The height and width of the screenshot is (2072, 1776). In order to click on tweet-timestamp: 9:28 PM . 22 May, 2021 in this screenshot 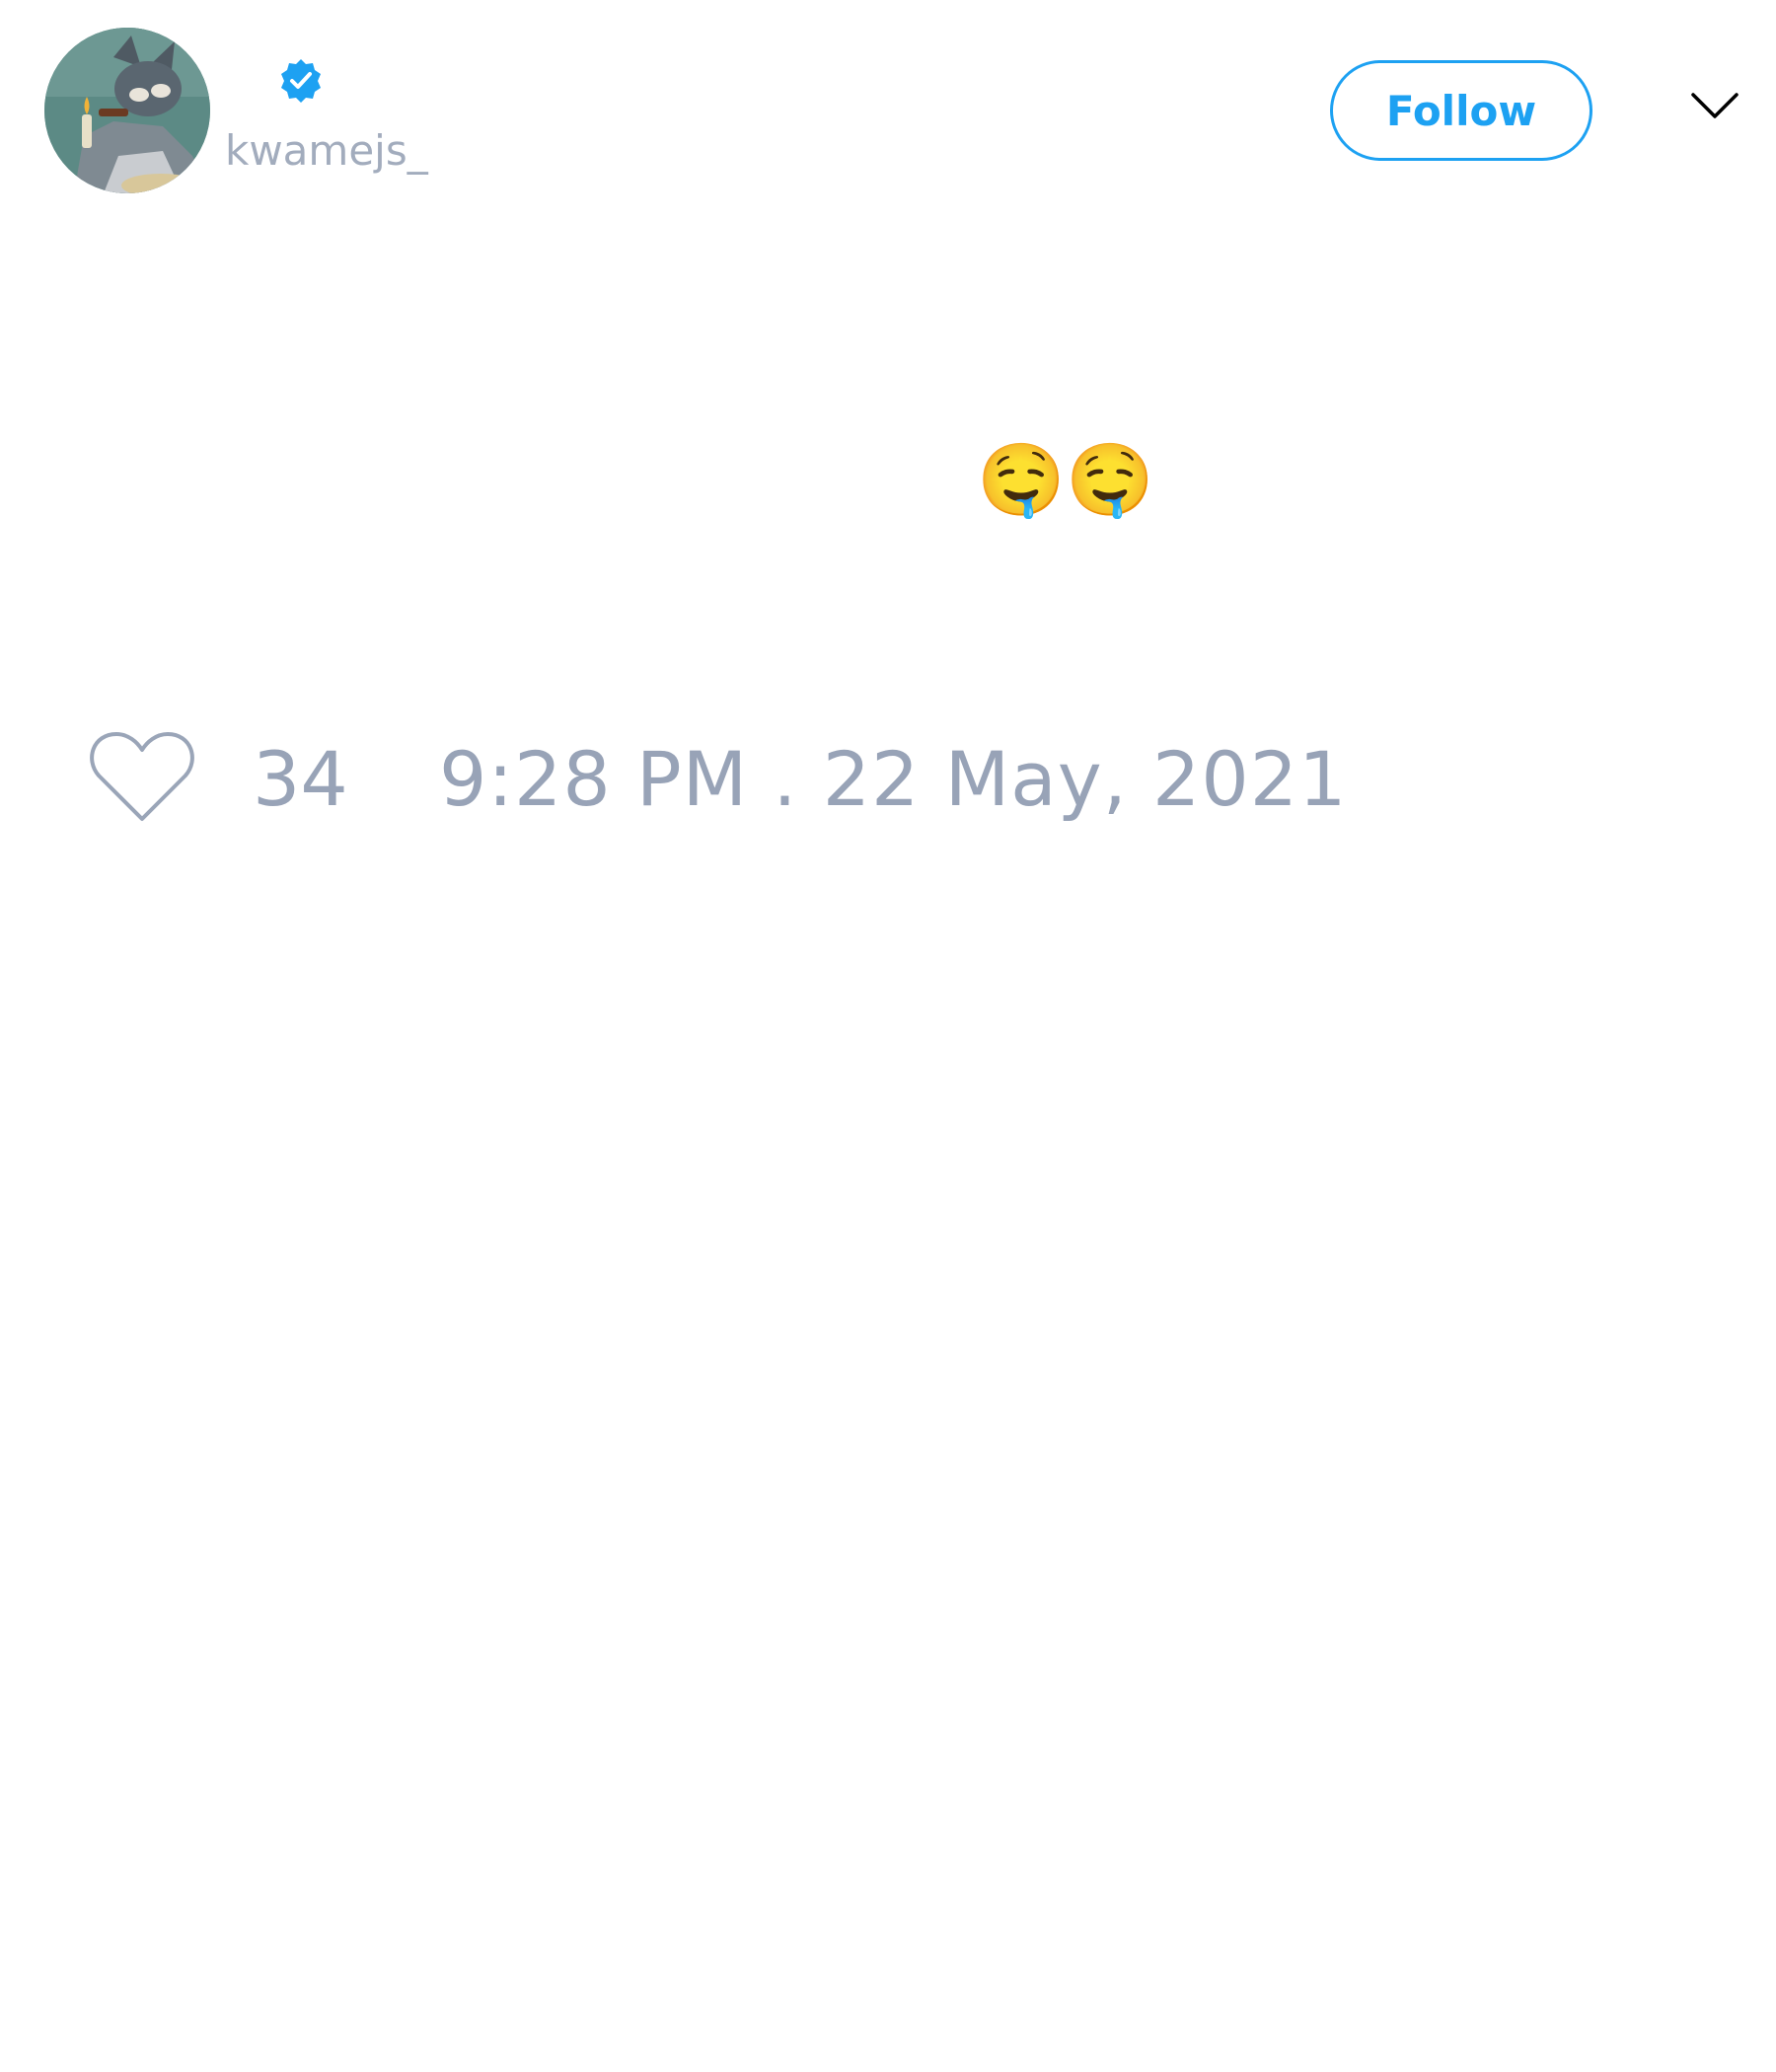, I will do `click(893, 780)`.